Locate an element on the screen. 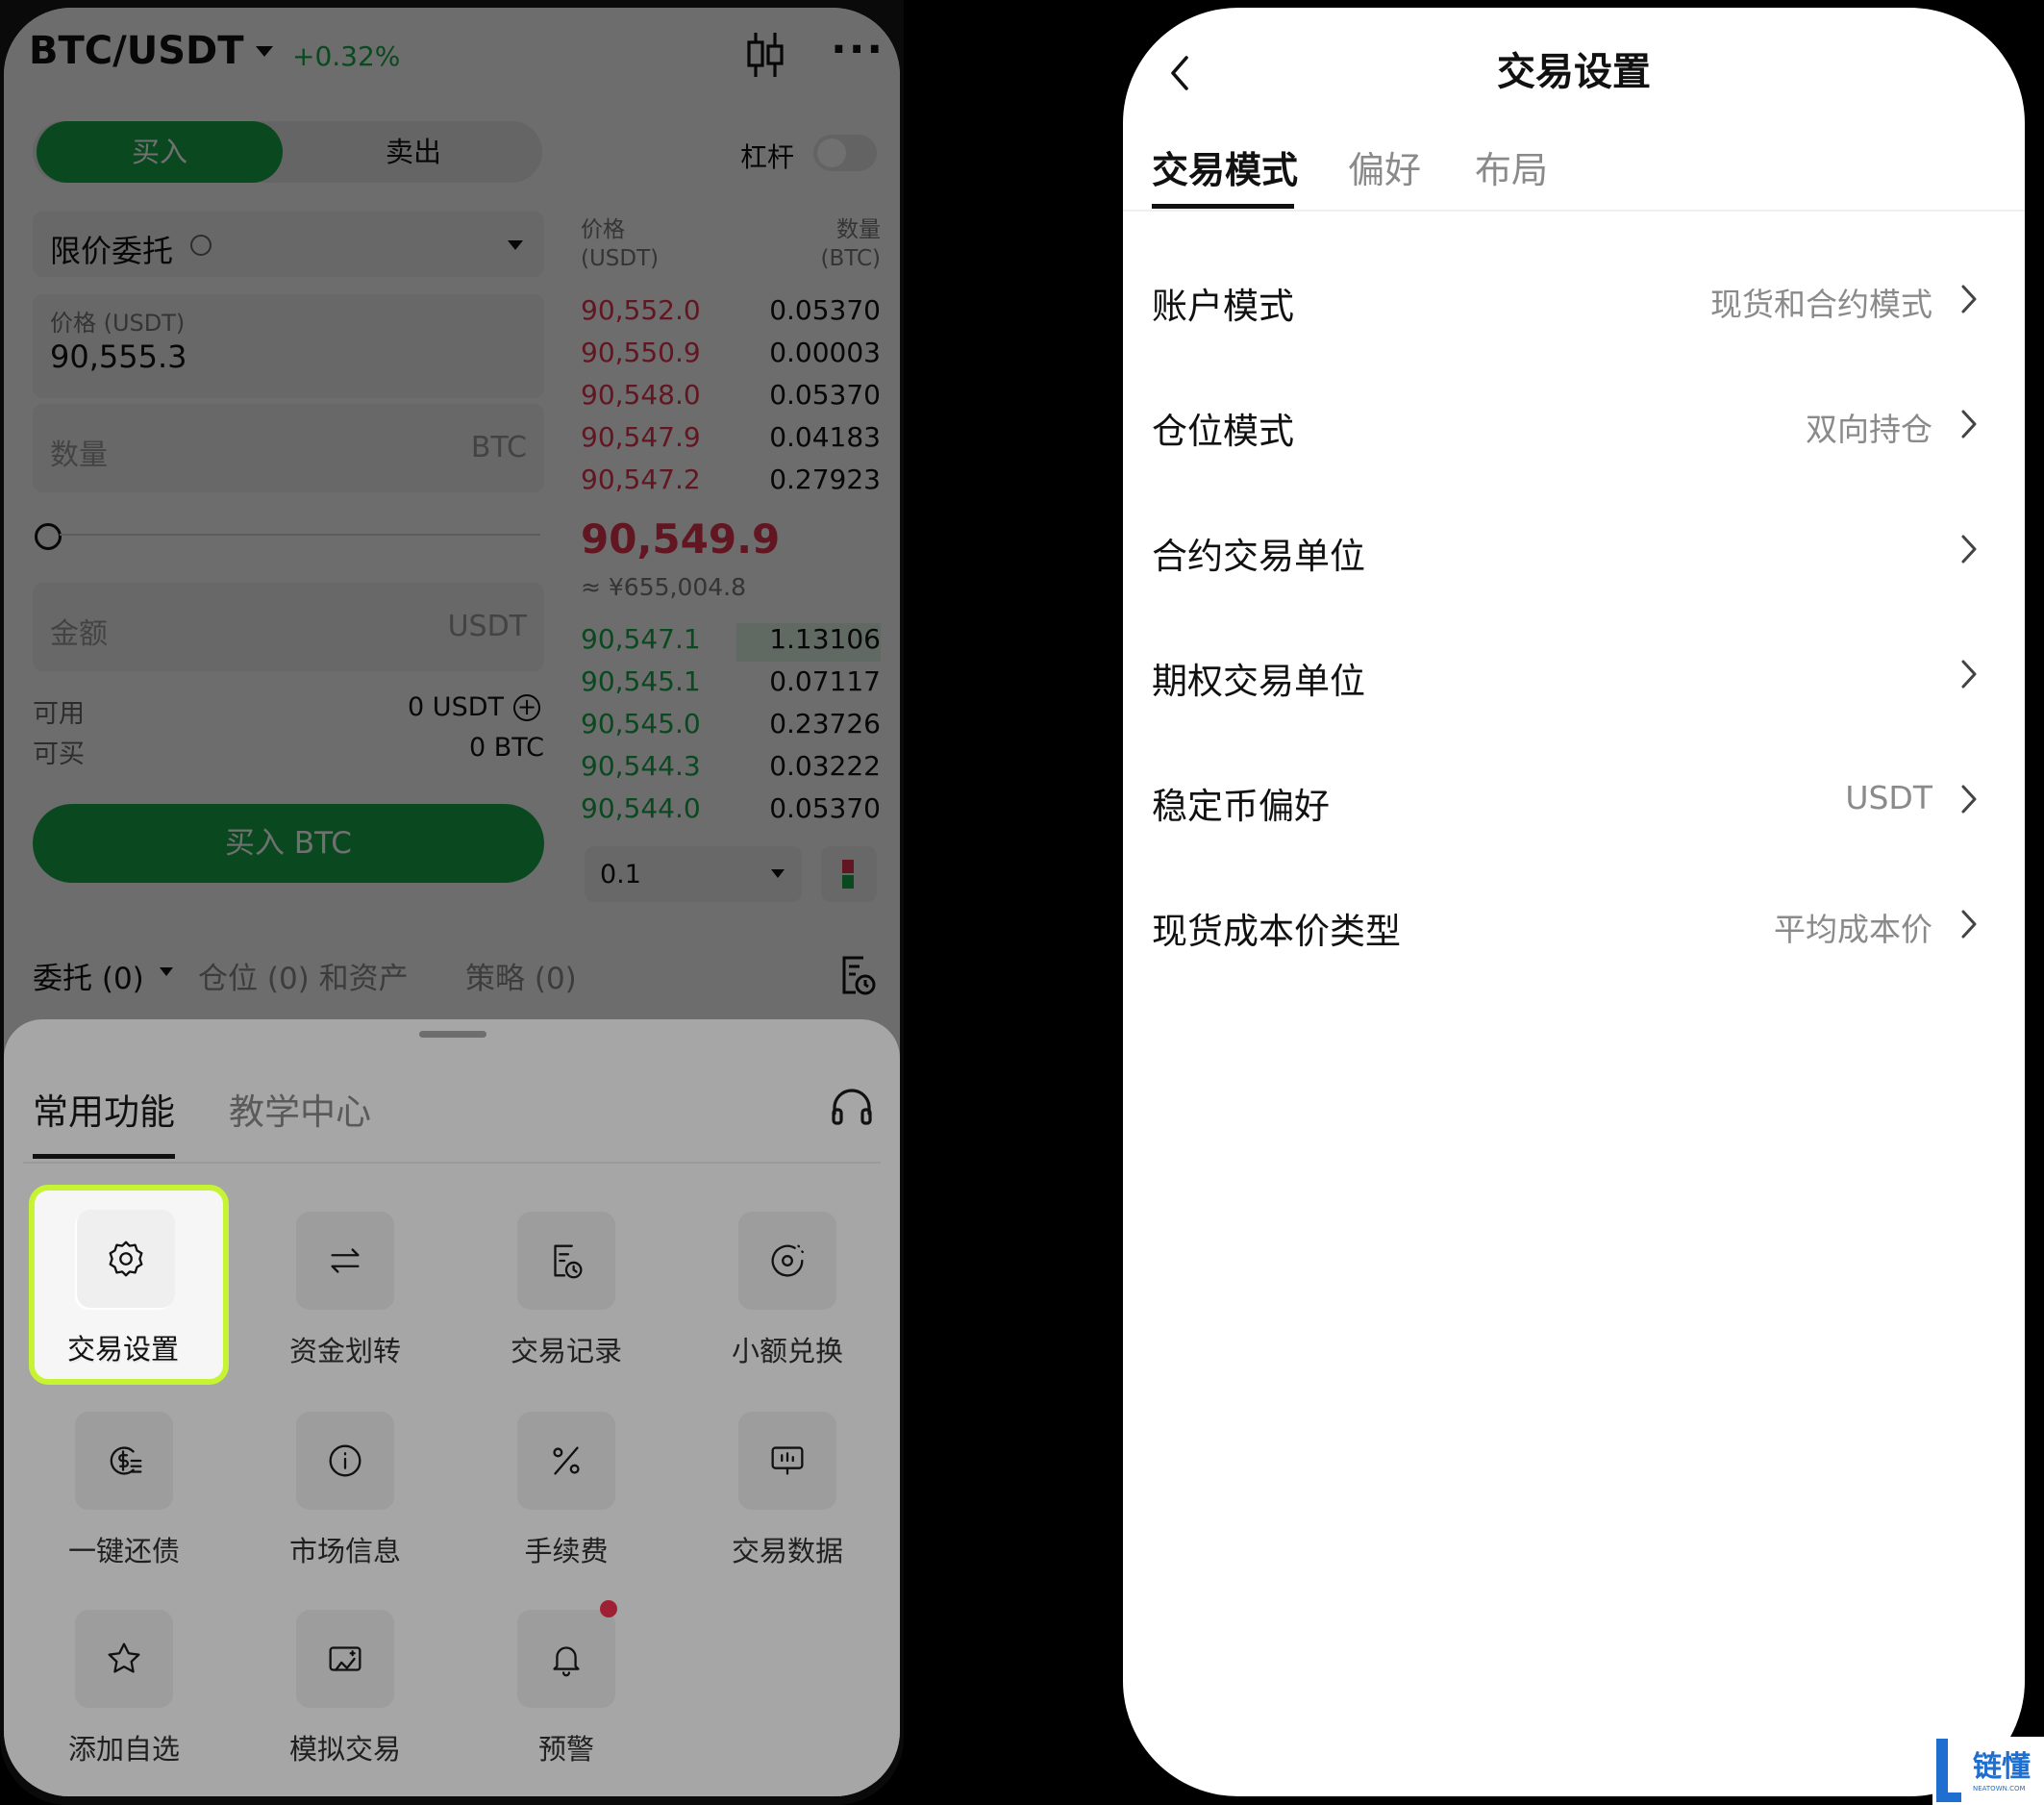 Image resolution: width=2044 pixels, height=1805 pixels. item-label: 添加自选 is located at coordinates (124, 1749).